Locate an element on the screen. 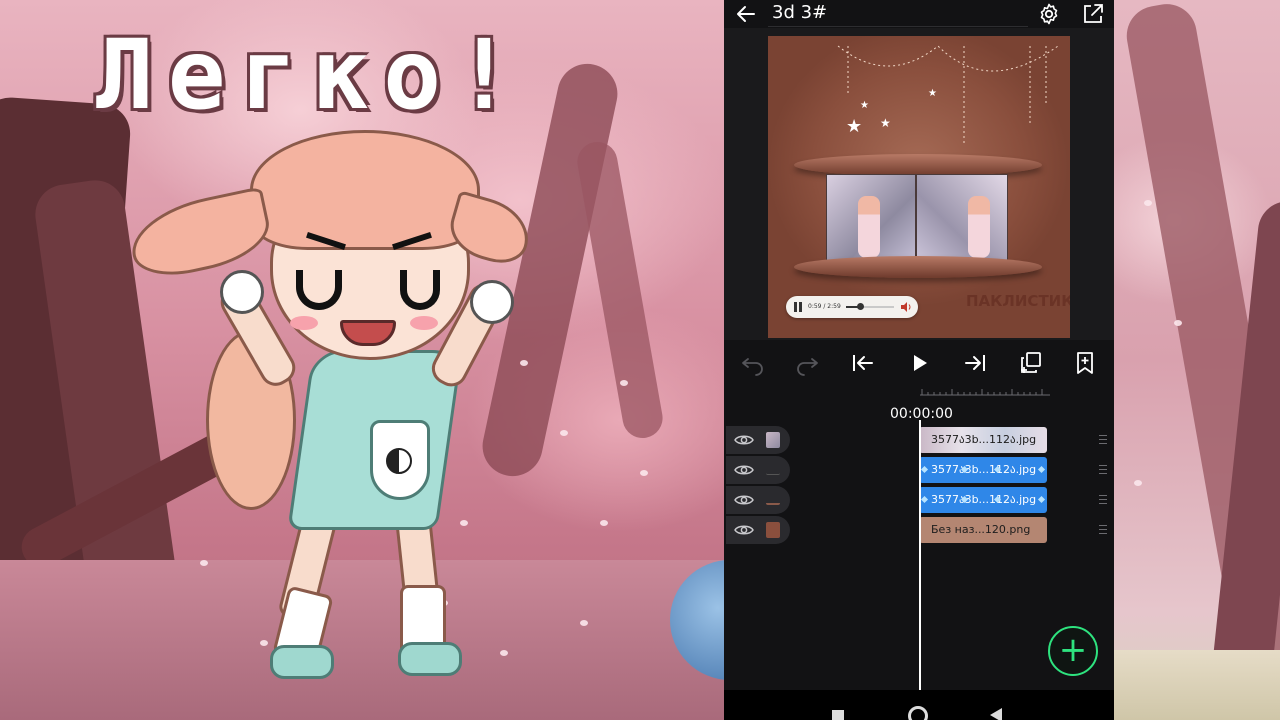 The width and height of the screenshot is (1280, 720). bookmark-add-icon is located at coordinates (1085, 363).